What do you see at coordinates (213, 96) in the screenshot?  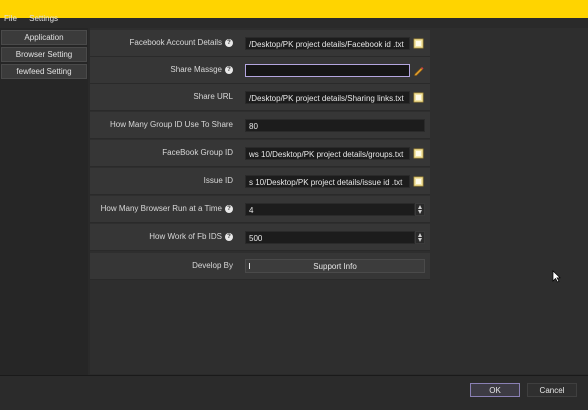 I see `share-url-label: Share URL` at bounding box center [213, 96].